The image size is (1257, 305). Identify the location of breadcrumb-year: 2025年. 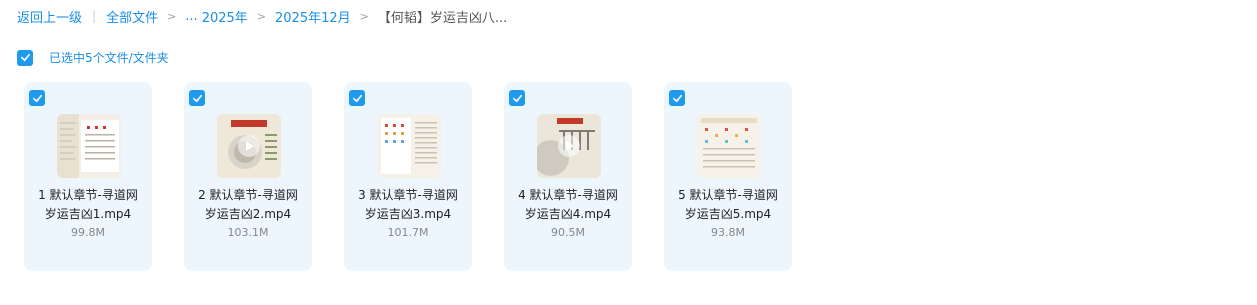
(225, 16).